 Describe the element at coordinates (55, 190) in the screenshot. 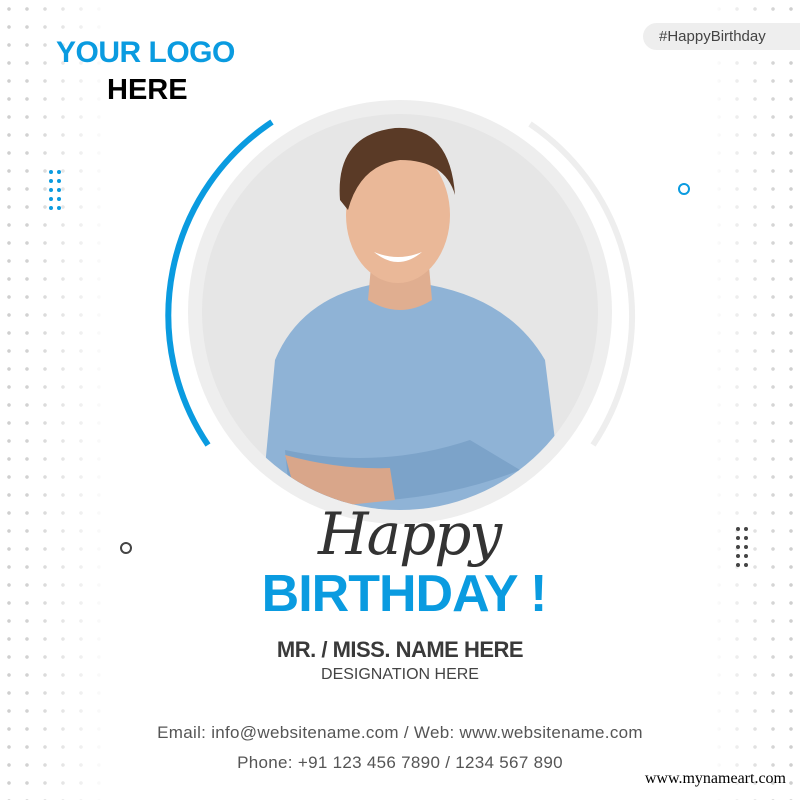

I see `blue-dots-grid` at that location.